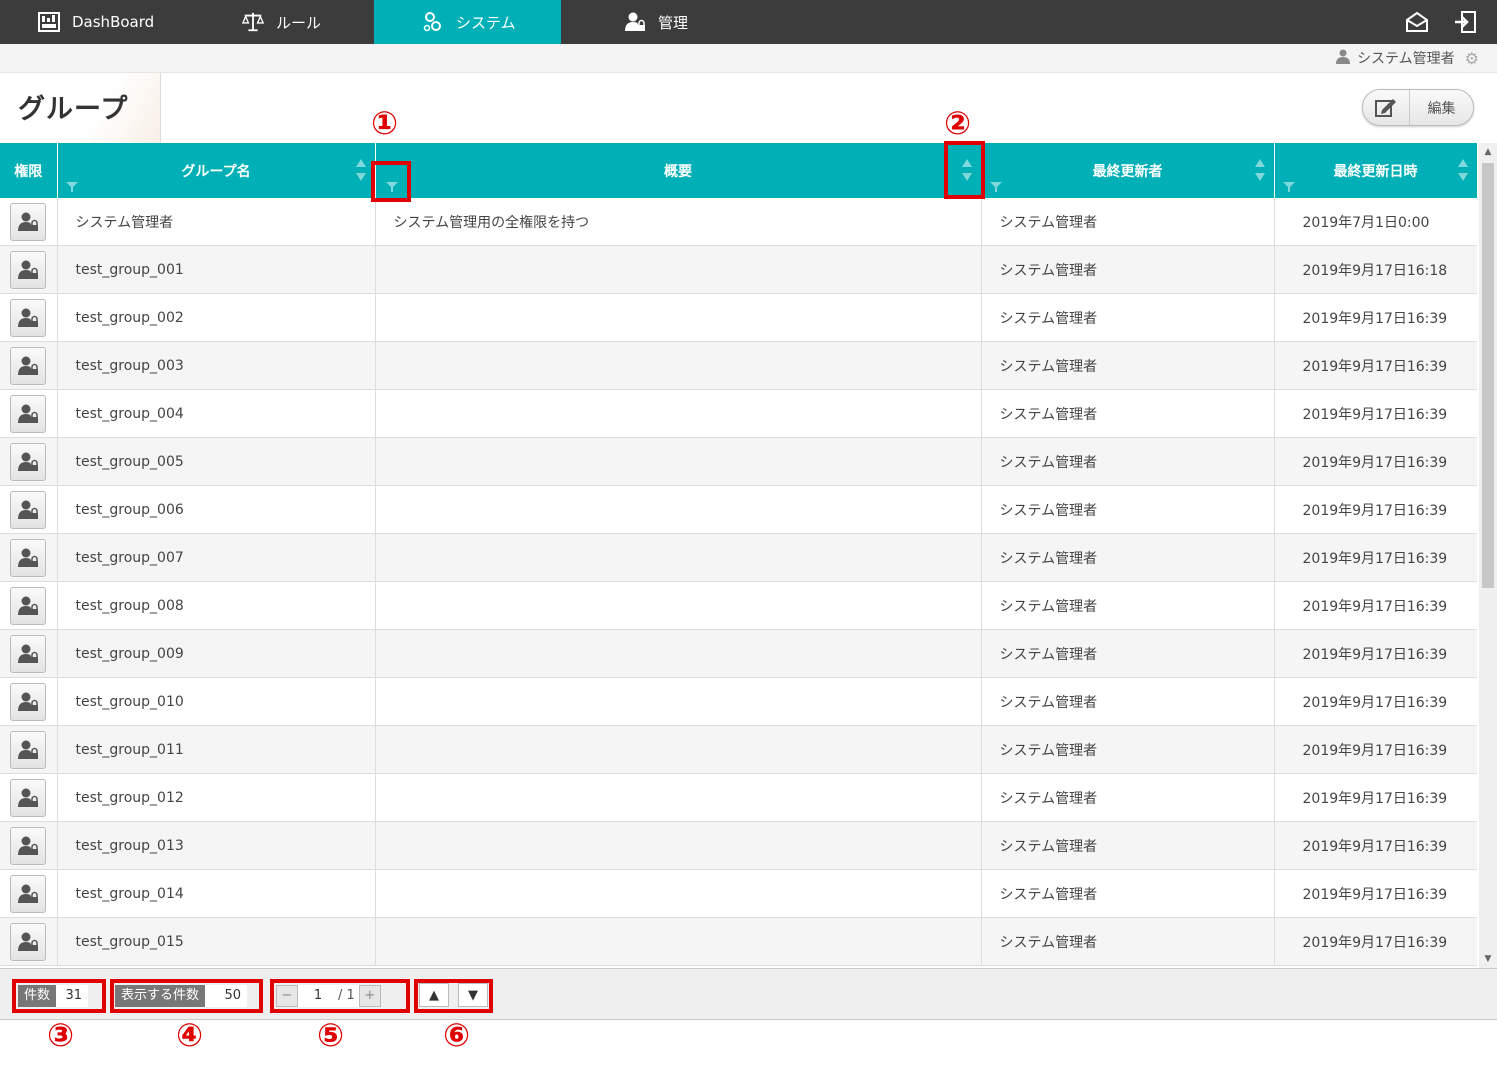 The height and width of the screenshot is (1087, 1497). Describe the element at coordinates (216, 653) in the screenshot. I see `group-name-cell: test_group_009` at that location.